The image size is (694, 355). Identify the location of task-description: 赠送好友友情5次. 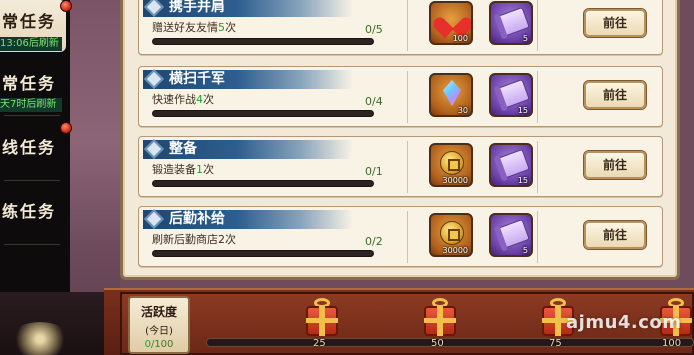
(194, 27).